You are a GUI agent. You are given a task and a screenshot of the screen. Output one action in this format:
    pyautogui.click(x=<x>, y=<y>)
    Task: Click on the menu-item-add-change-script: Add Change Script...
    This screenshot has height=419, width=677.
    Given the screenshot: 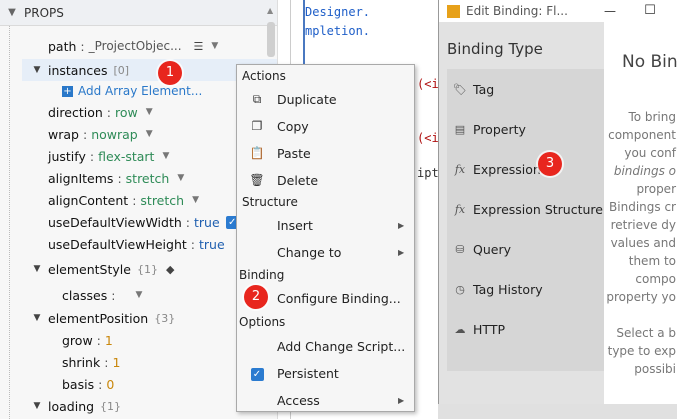 What is the action you would take?
    pyautogui.click(x=325, y=346)
    